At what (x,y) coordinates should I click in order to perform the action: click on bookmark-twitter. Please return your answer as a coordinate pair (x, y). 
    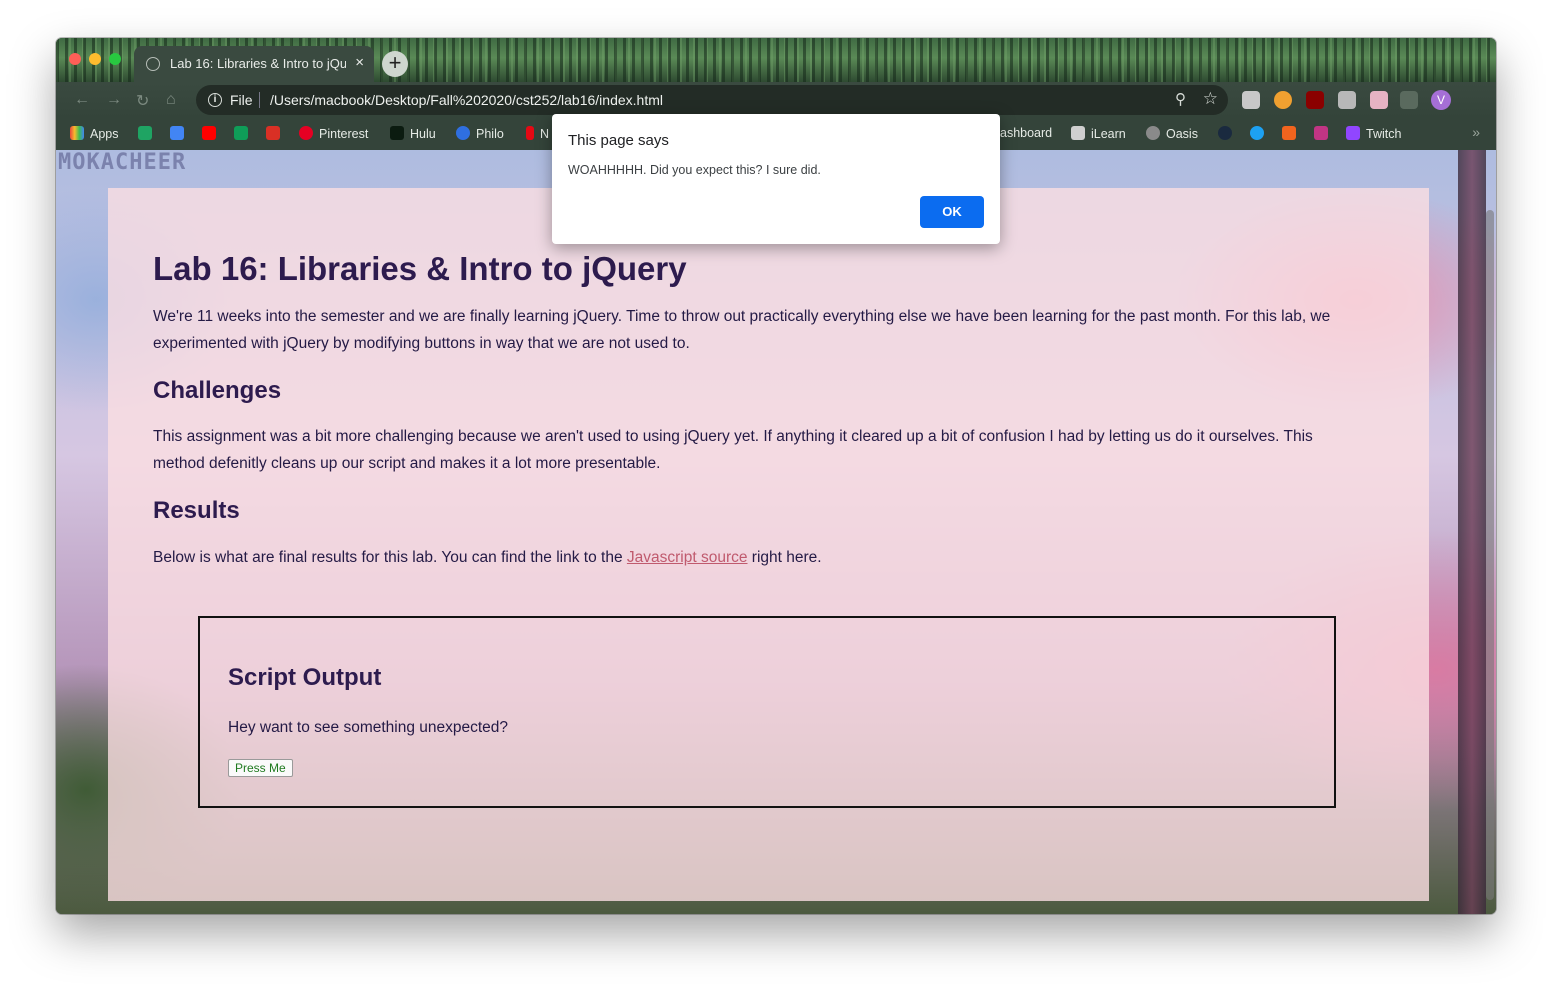
    Looking at the image, I should click on (1260, 133).